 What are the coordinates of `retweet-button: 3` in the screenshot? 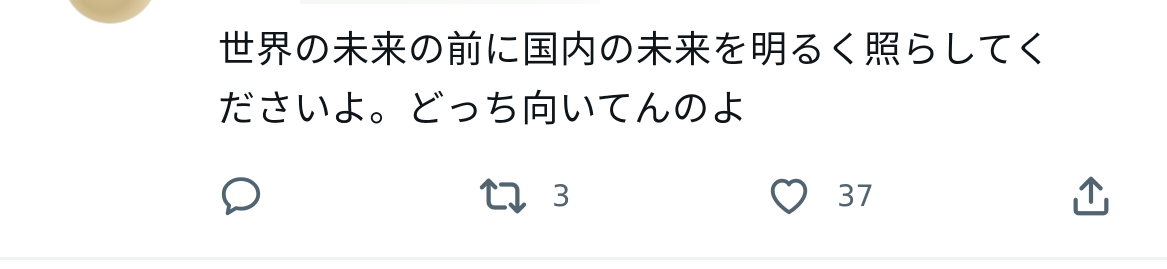 It's located at (524, 196).